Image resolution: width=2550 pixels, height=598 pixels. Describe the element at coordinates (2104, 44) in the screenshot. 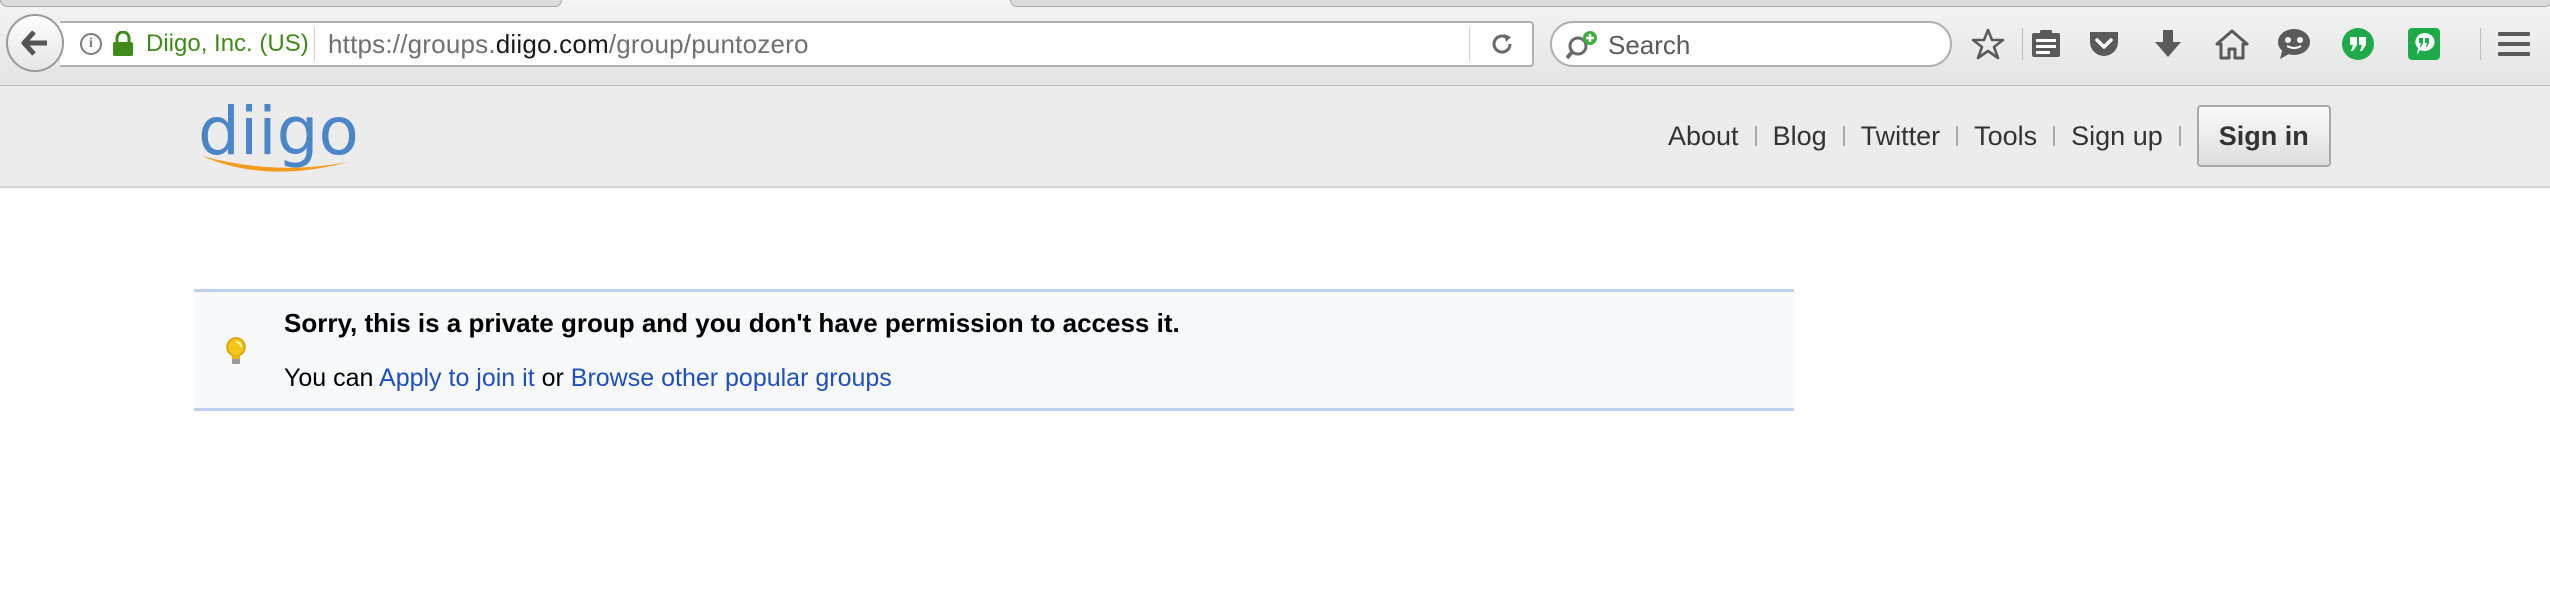

I see `pocket-icon` at that location.